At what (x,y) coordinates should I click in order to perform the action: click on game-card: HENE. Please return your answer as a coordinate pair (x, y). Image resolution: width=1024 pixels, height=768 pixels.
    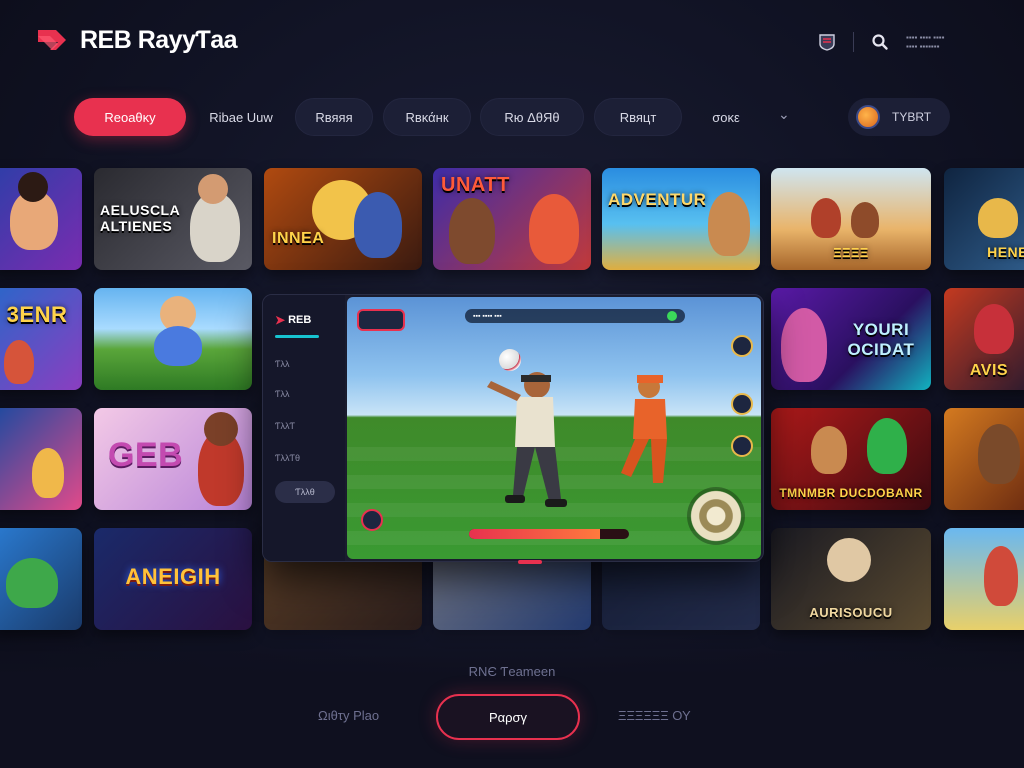
    Looking at the image, I should click on (984, 219).